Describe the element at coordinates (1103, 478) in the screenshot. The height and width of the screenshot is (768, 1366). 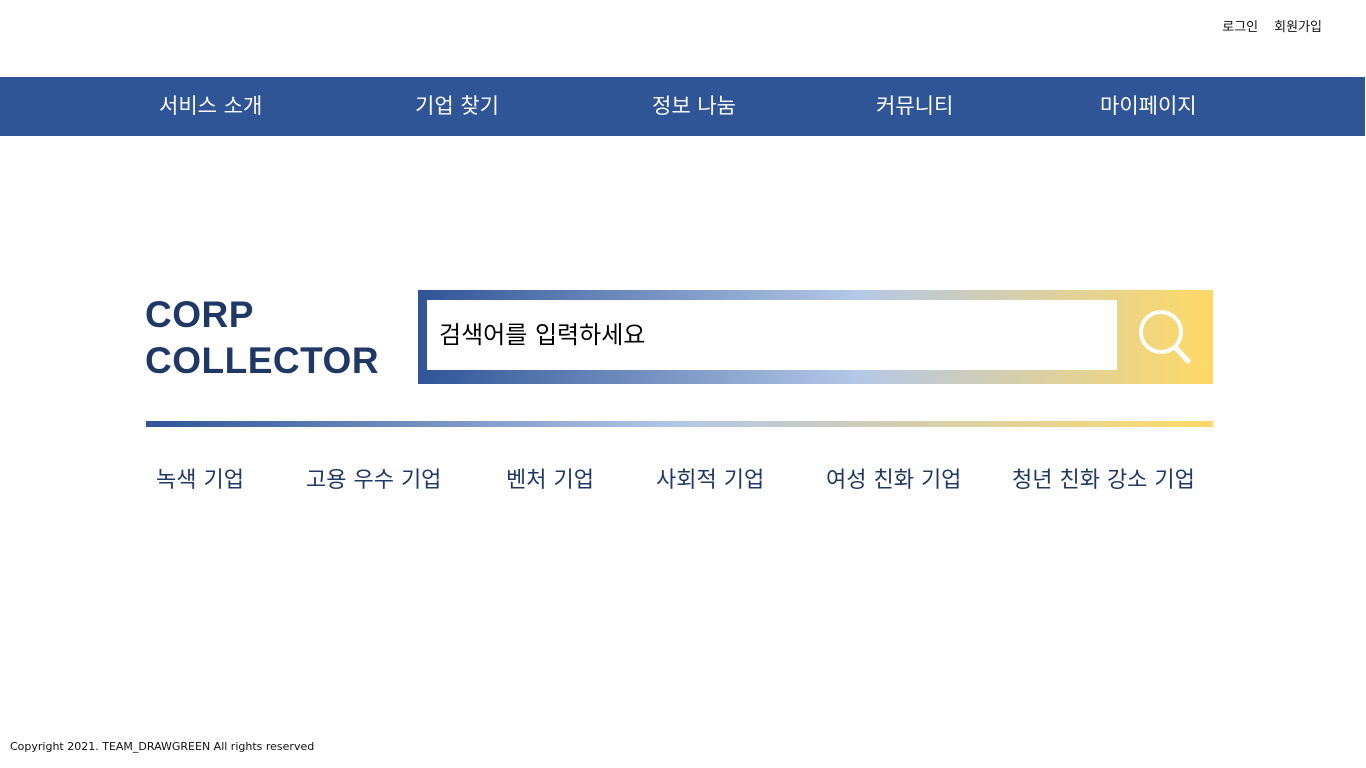
I see `category-youth-friendly: 청년 친화 강소 기업` at that location.